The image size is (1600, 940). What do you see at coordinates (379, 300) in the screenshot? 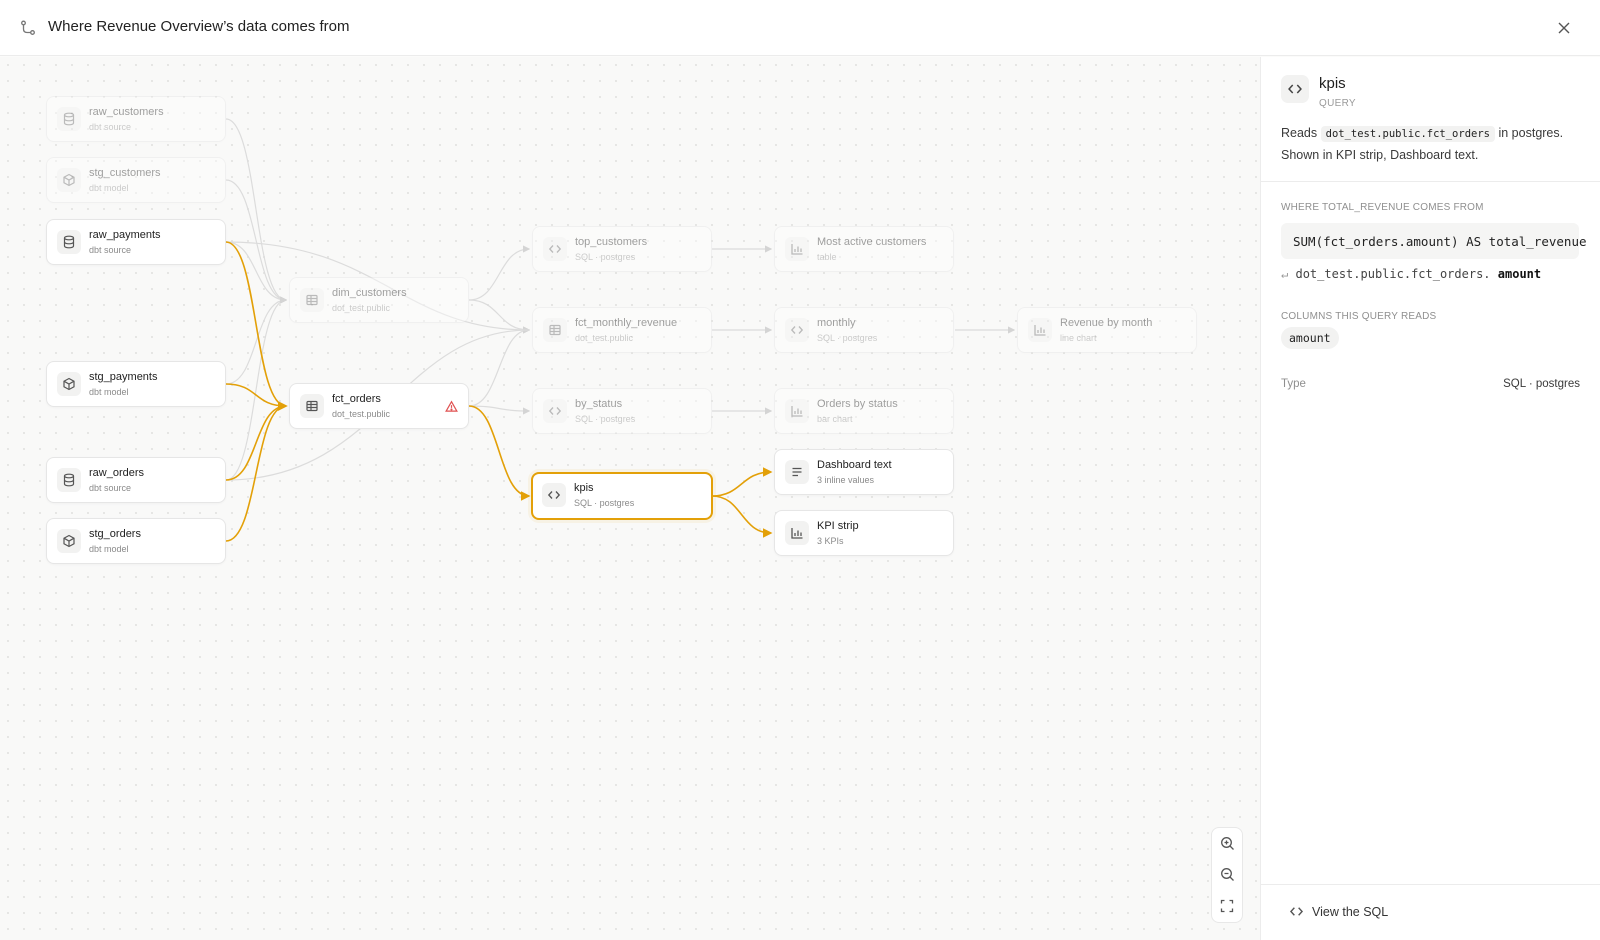
I see `node-dim-customers: dim_customers dot_test.public` at bounding box center [379, 300].